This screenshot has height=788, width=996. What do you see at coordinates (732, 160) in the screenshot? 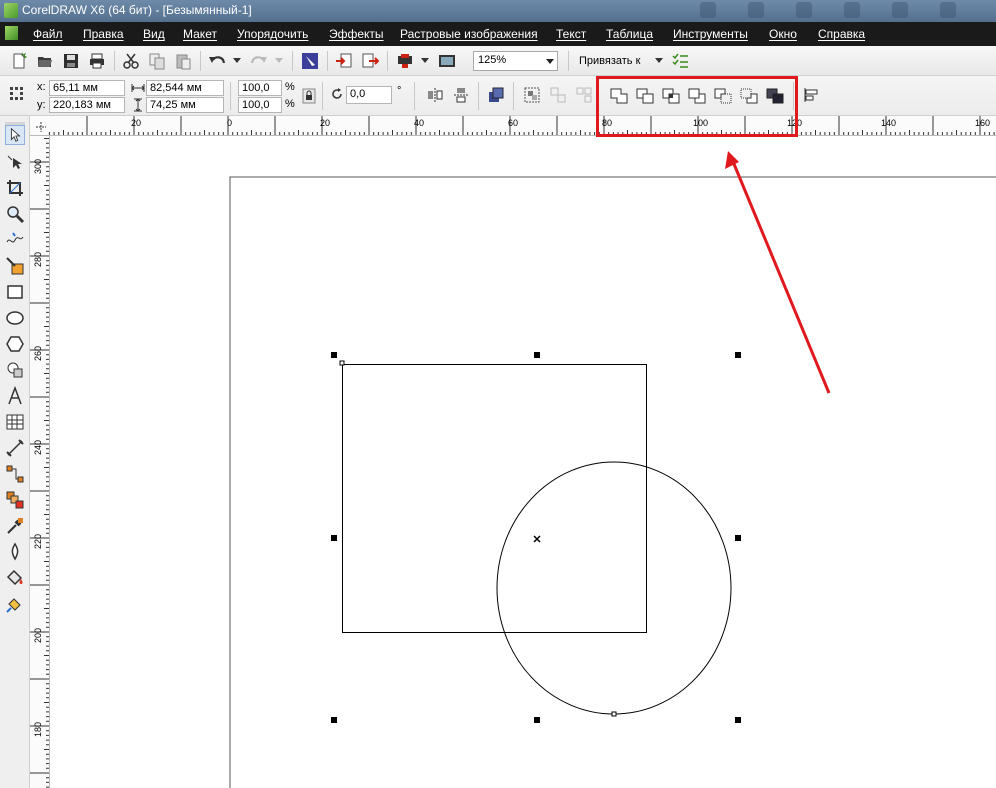
I see `annotation-arrowhead` at bounding box center [732, 160].